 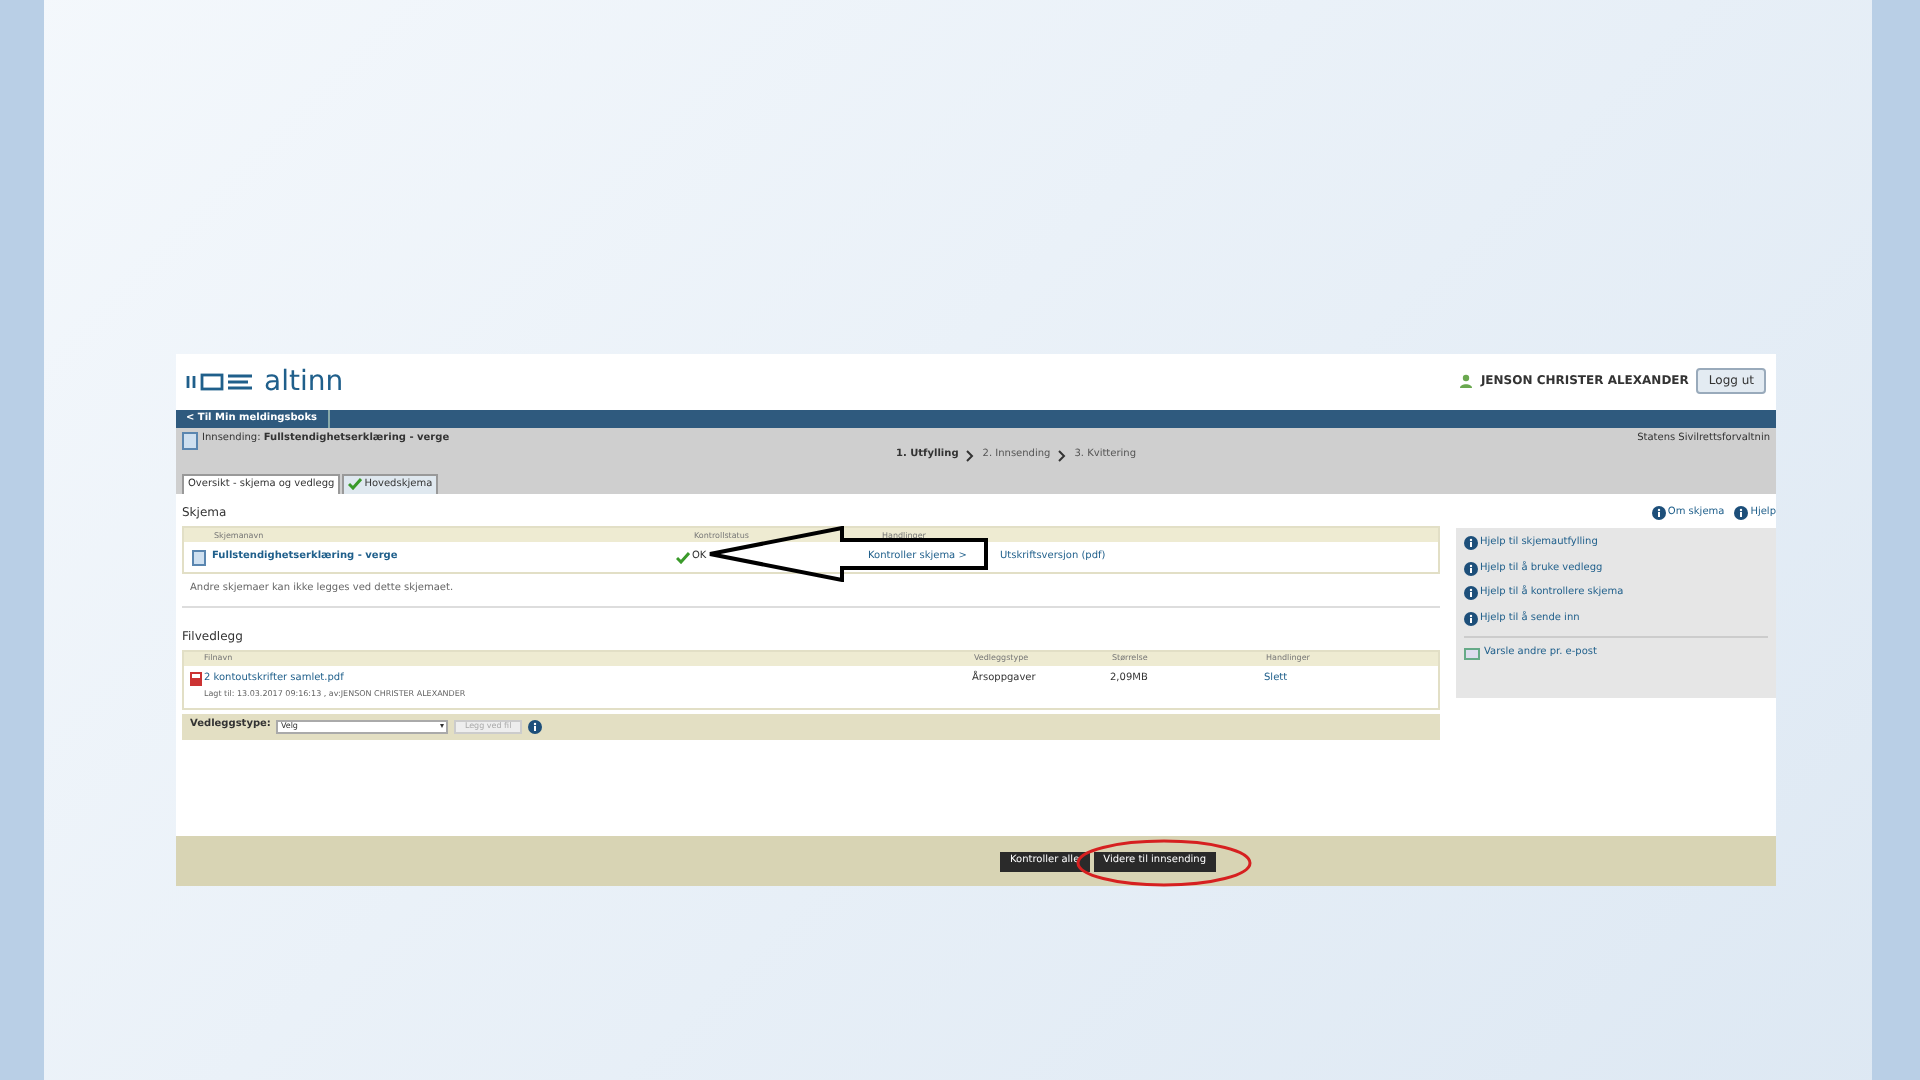 What do you see at coordinates (304, 381) in the screenshot?
I see `logo-text: altinn` at bounding box center [304, 381].